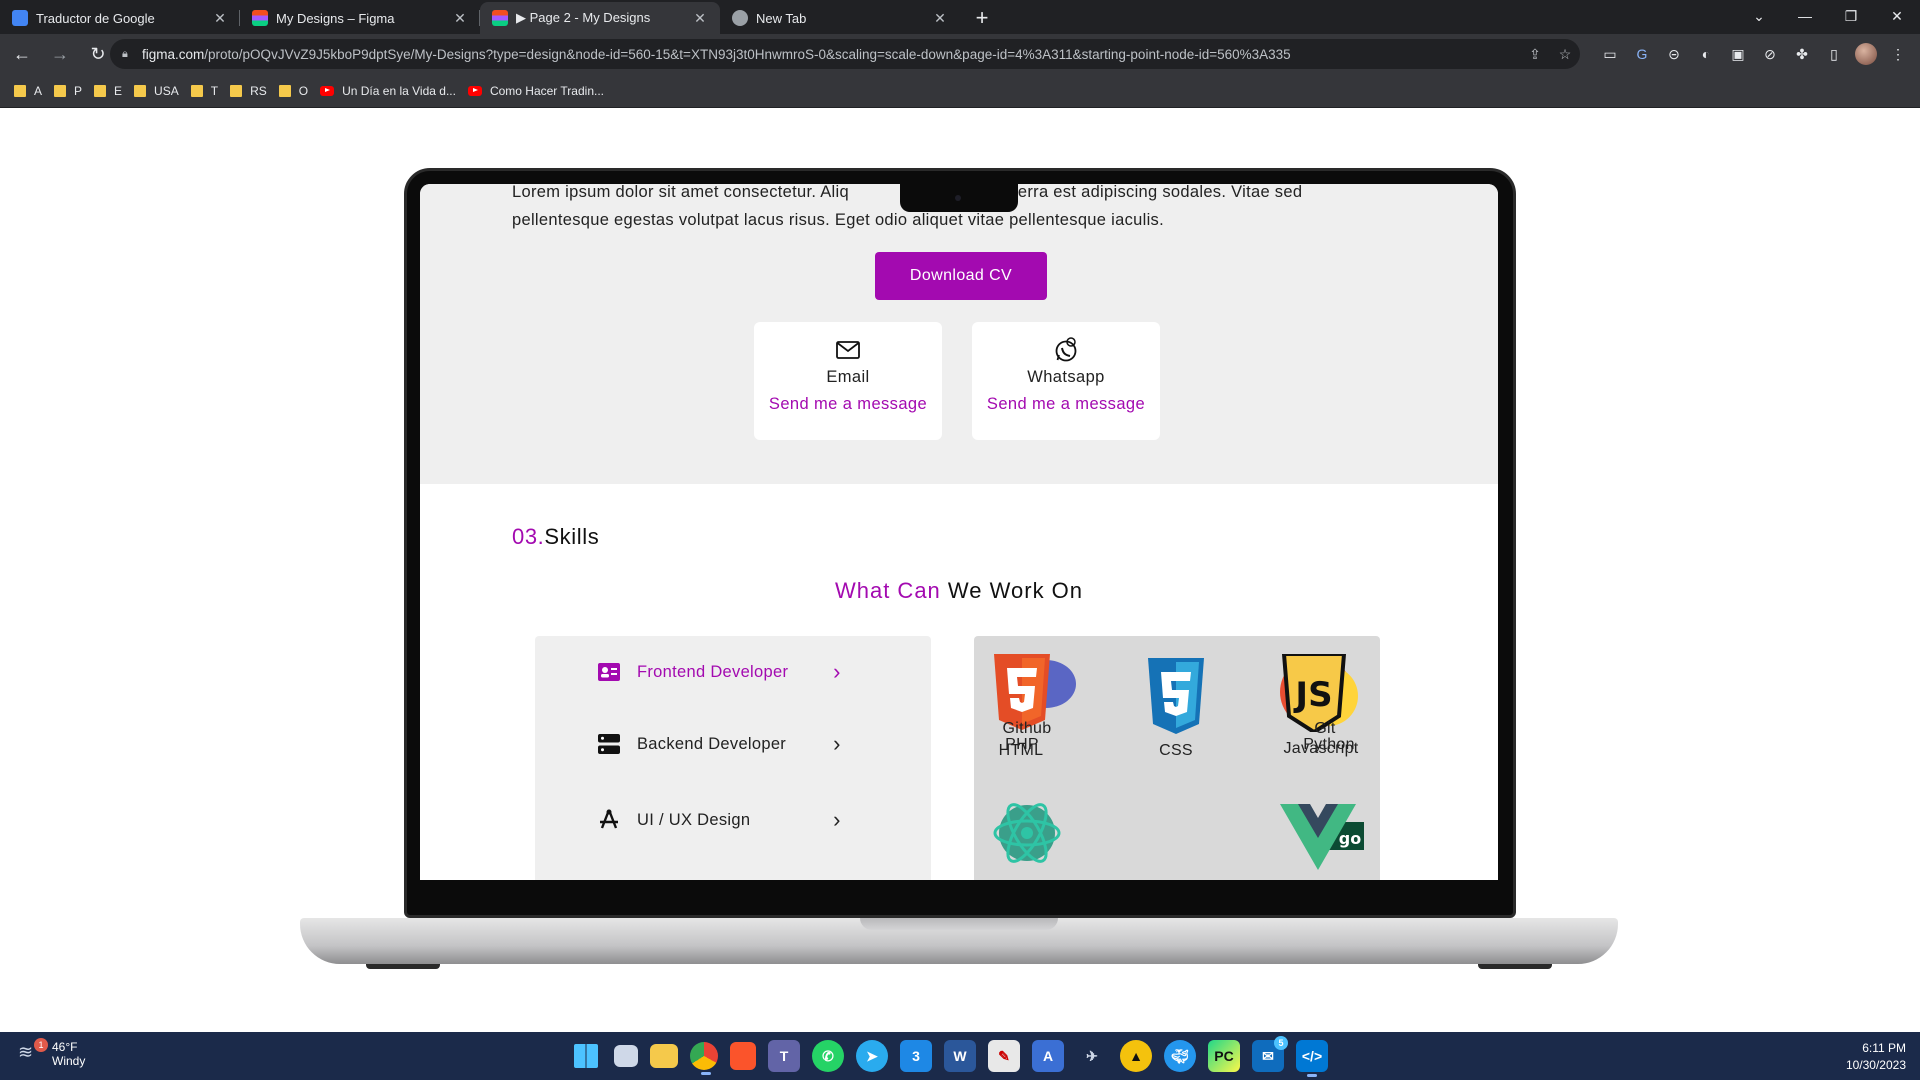  I want to click on docker-icon: 🐳︎, so click(1180, 1056).